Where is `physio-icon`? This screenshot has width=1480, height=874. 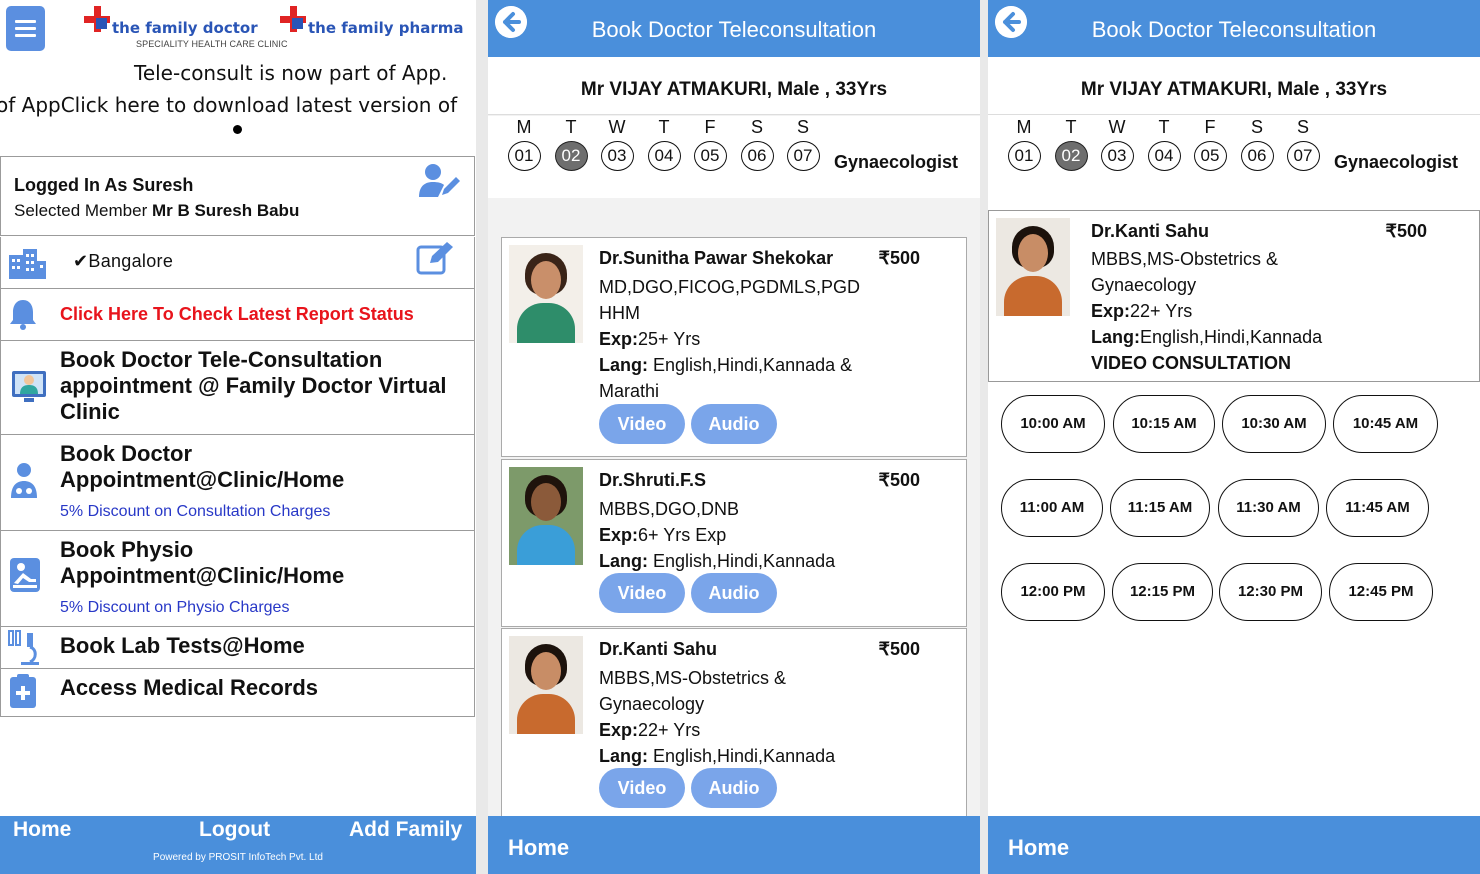 physio-icon is located at coordinates (25, 575).